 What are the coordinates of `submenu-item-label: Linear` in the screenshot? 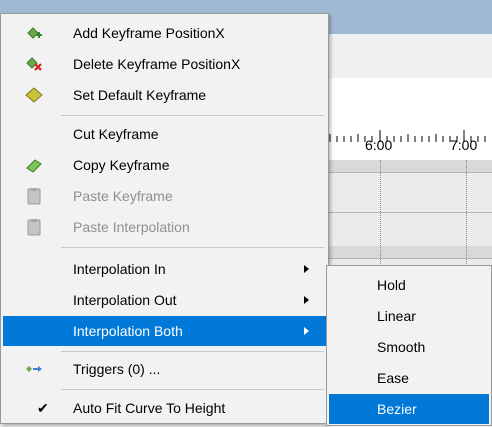 It's located at (396, 316).